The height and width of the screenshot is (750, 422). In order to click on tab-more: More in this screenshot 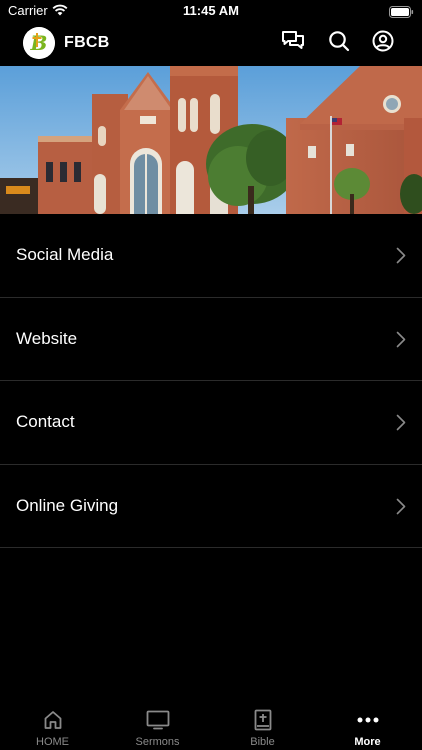, I will do `click(367, 725)`.